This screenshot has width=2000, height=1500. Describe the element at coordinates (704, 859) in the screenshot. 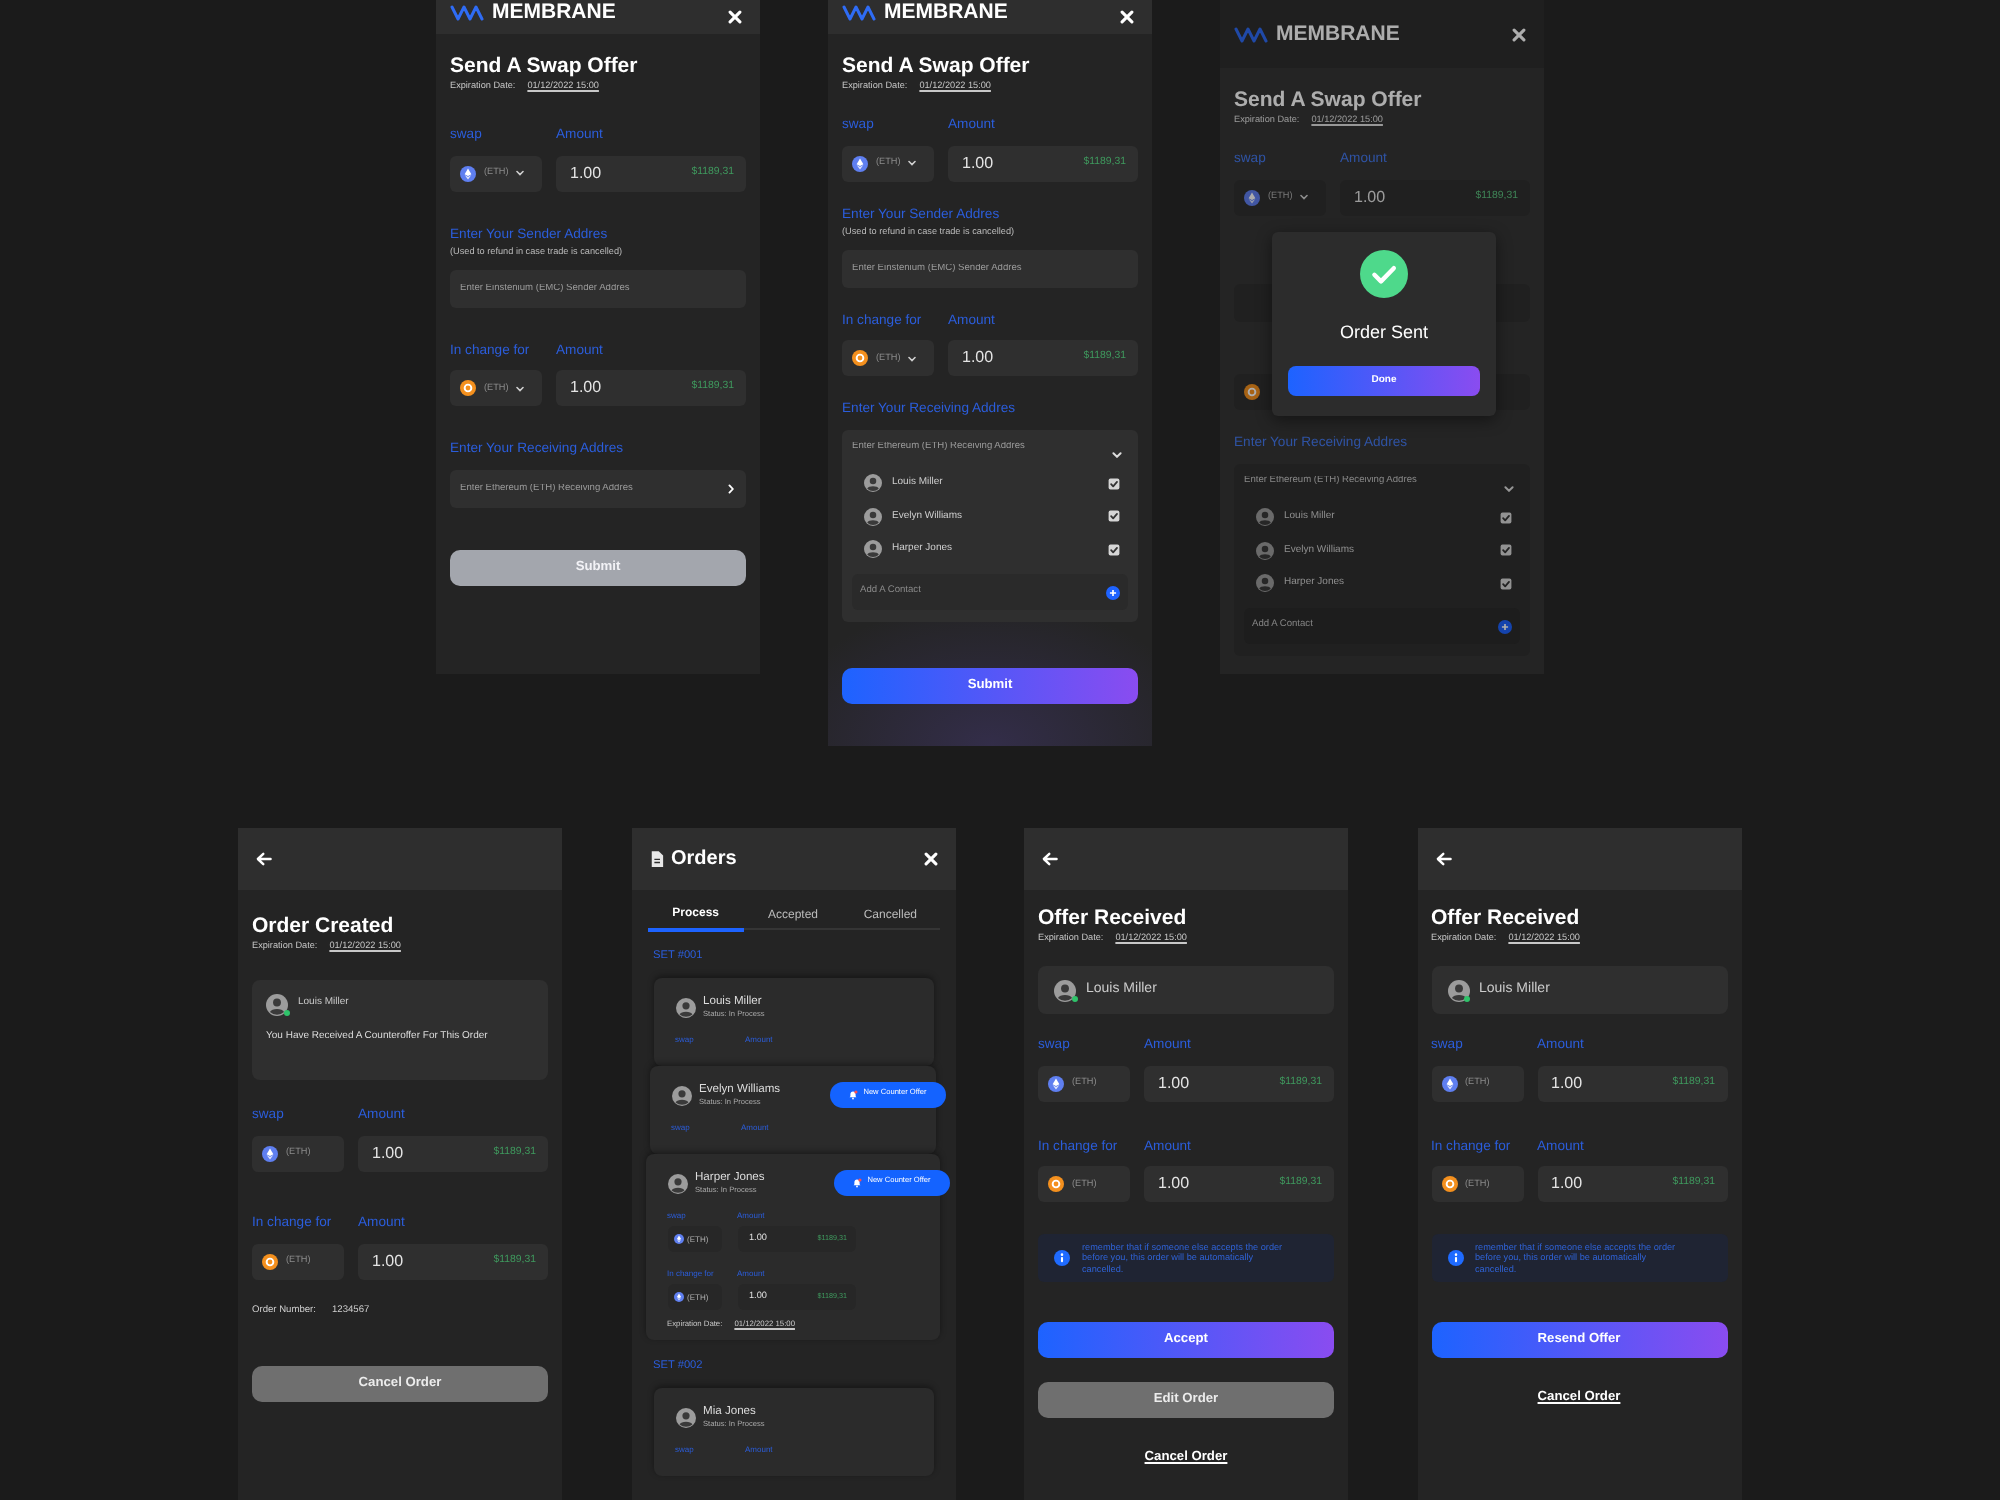

I see `screen-title: Orders` at that location.